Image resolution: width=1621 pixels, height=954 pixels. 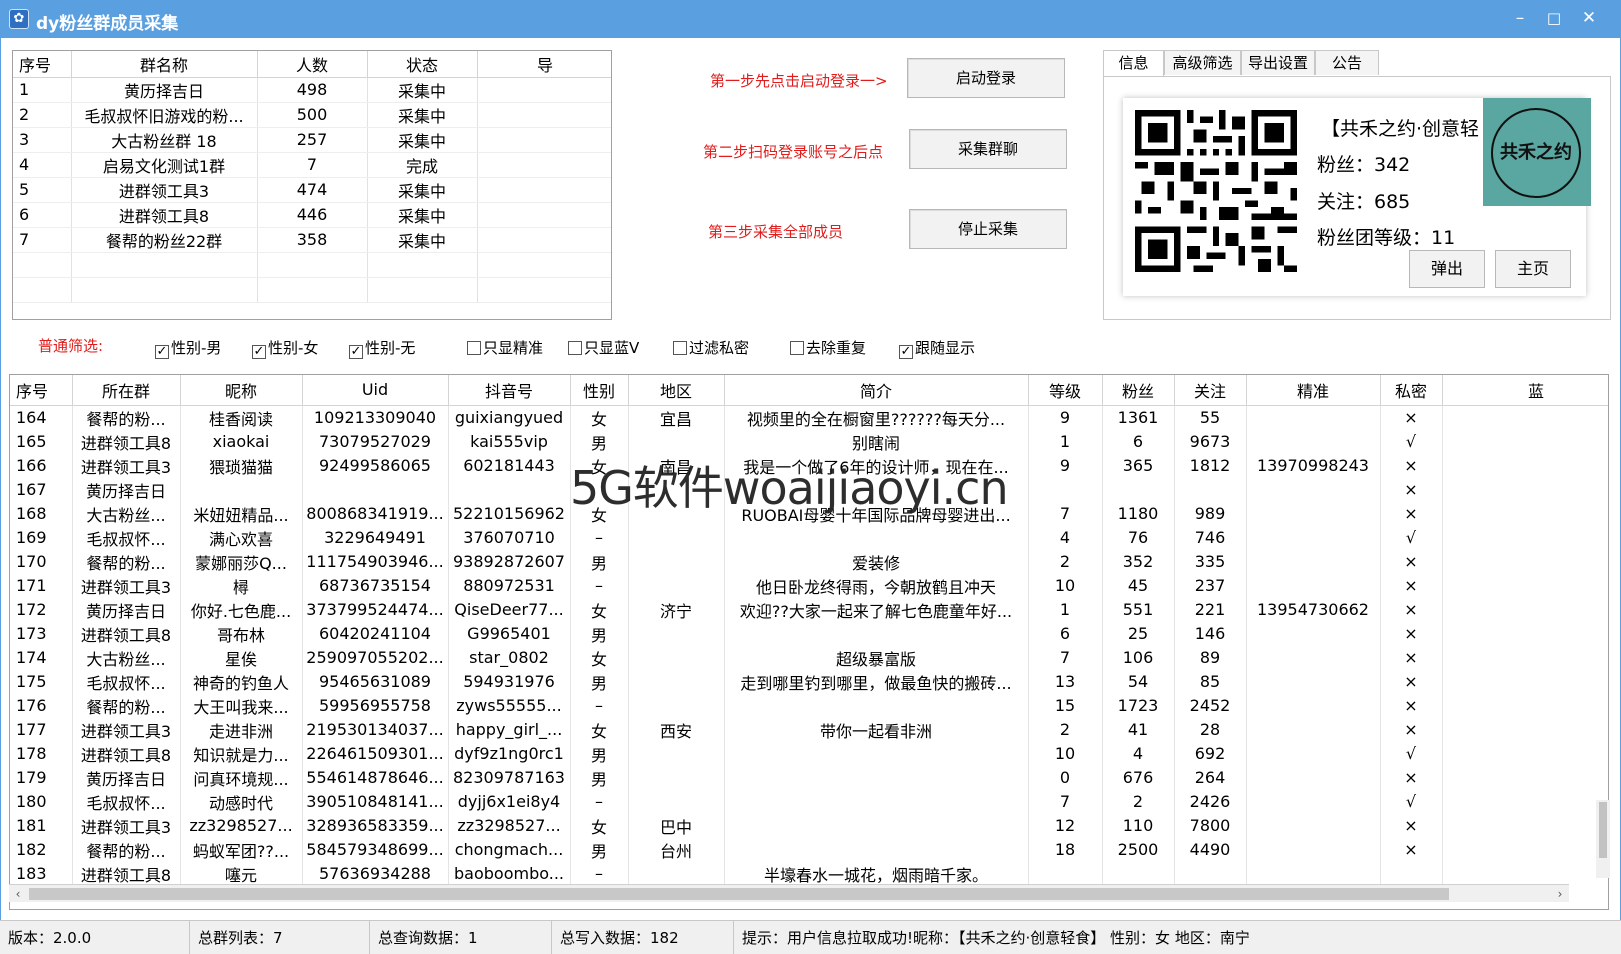 What do you see at coordinates (126, 489) in the screenshot?
I see `member-cell: 黄历择吉日` at bounding box center [126, 489].